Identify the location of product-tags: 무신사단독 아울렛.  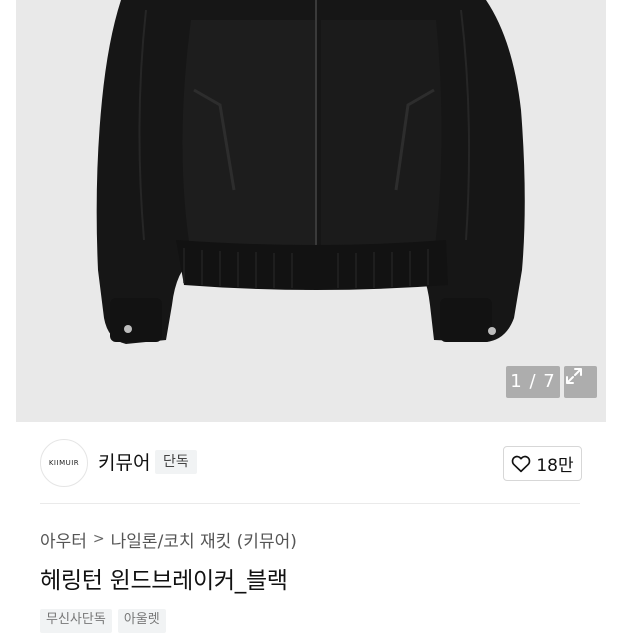
(103, 621).